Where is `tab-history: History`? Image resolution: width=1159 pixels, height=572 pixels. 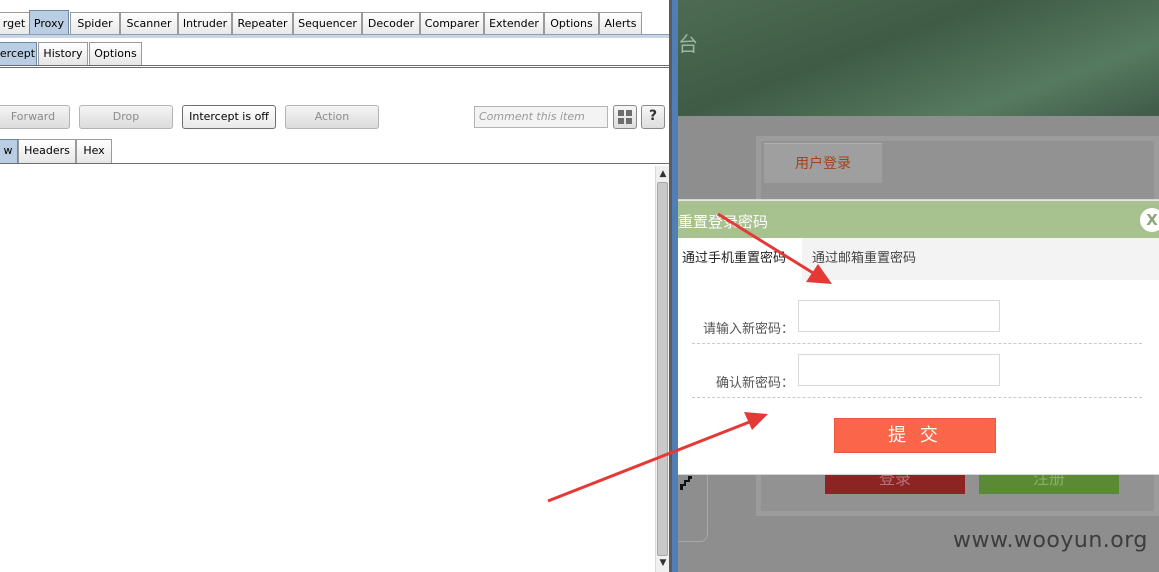
tab-history: History is located at coordinates (63, 53).